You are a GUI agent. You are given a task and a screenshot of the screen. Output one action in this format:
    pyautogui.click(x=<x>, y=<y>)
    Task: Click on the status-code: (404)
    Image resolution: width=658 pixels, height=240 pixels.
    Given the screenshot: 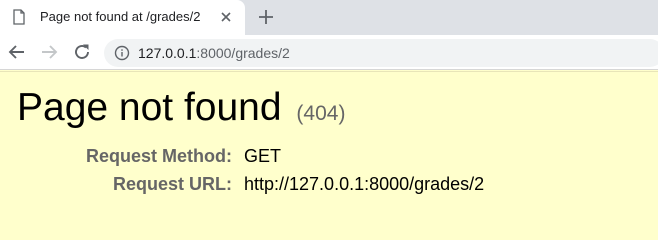 What is the action you would take?
    pyautogui.click(x=321, y=113)
    